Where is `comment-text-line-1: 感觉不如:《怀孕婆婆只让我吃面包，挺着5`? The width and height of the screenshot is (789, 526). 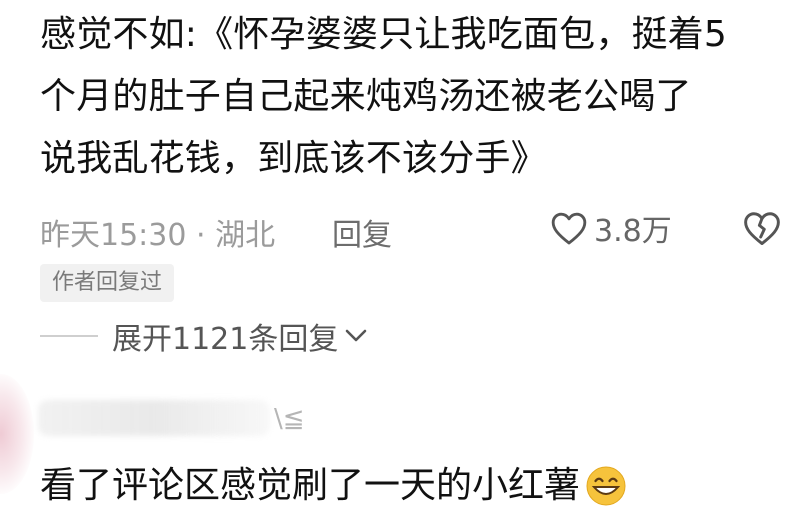 comment-text-line-1: 感觉不如:《怀孕婆婆只让我吃面包，挺着5 is located at coordinates (384, 34).